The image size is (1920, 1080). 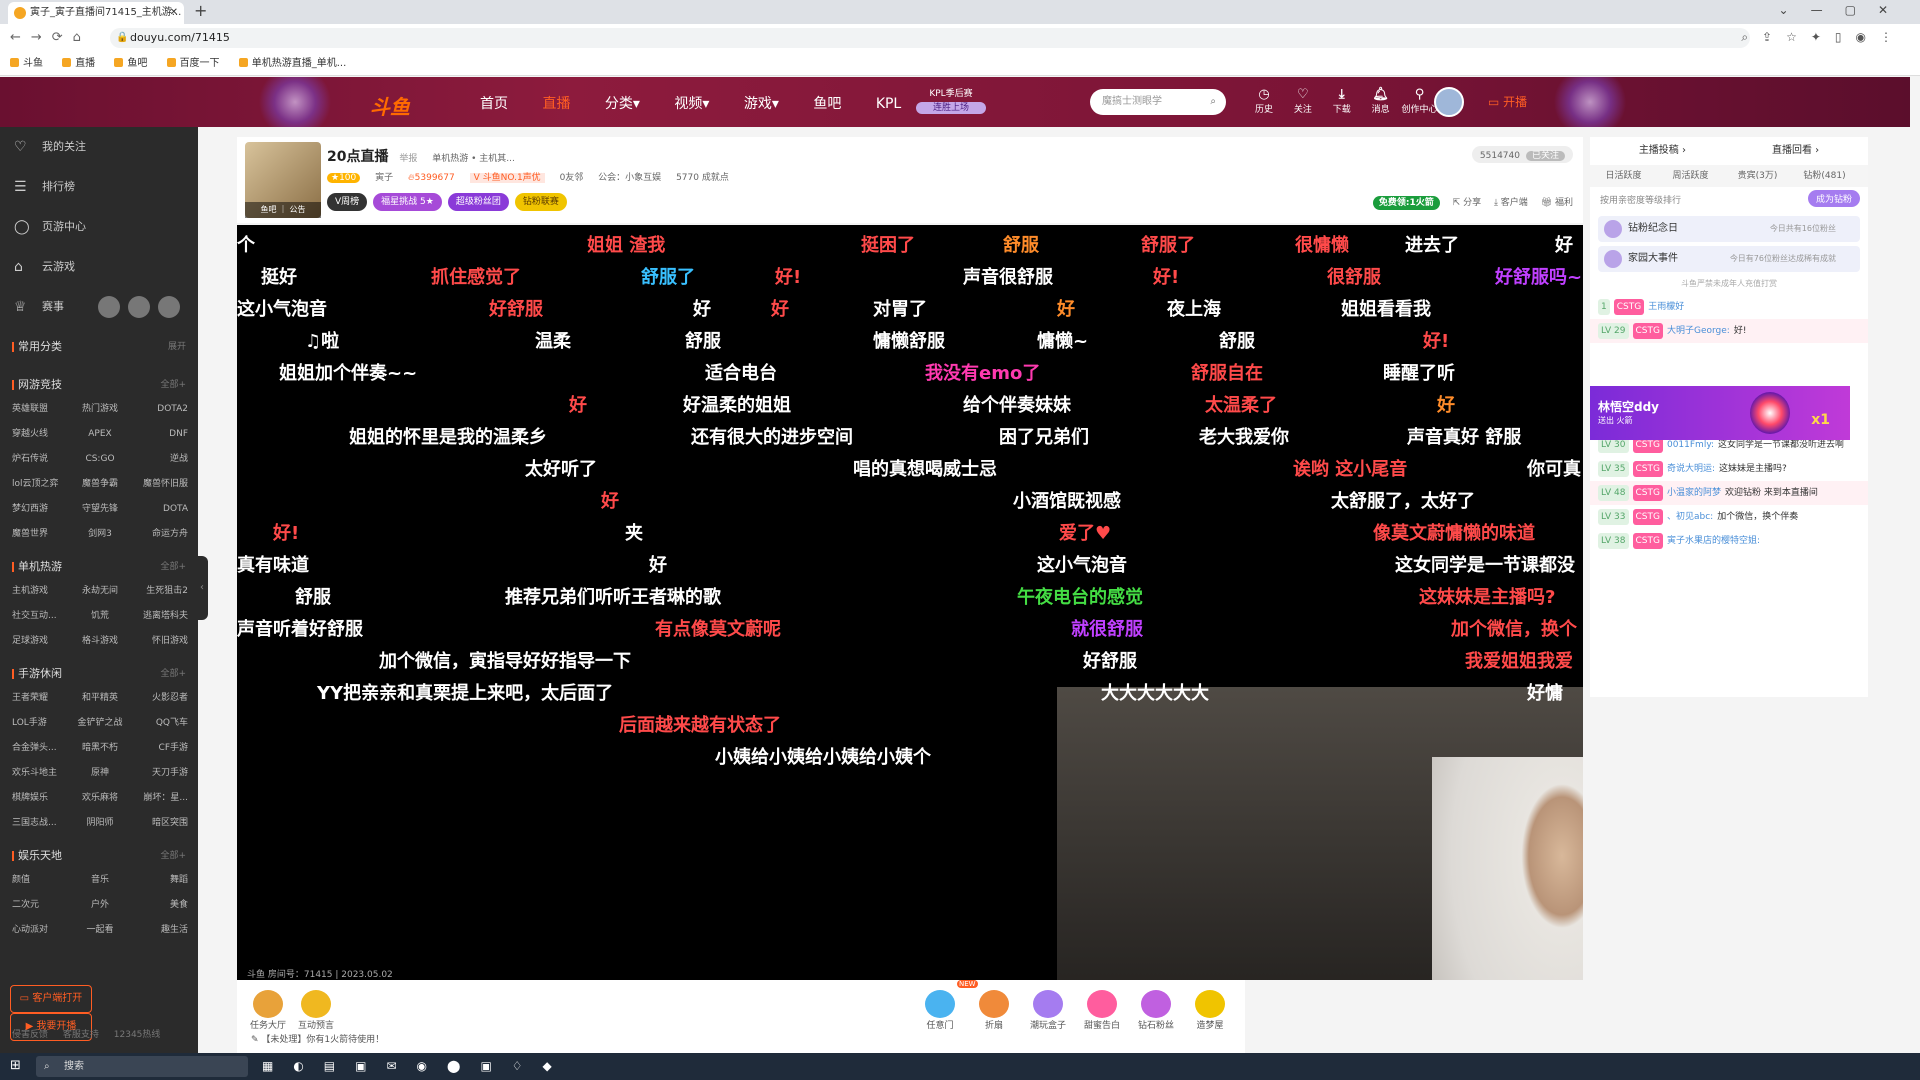 What do you see at coordinates (100, 641) in the screenshot?
I see `category-link: 格斗游戏` at bounding box center [100, 641].